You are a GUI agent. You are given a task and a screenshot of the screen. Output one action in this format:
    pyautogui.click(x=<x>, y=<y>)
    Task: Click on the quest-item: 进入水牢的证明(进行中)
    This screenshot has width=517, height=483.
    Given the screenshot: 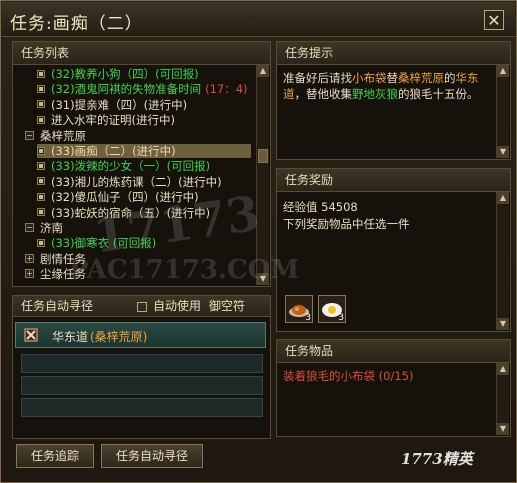 What is the action you would take?
    pyautogui.click(x=144, y=120)
    